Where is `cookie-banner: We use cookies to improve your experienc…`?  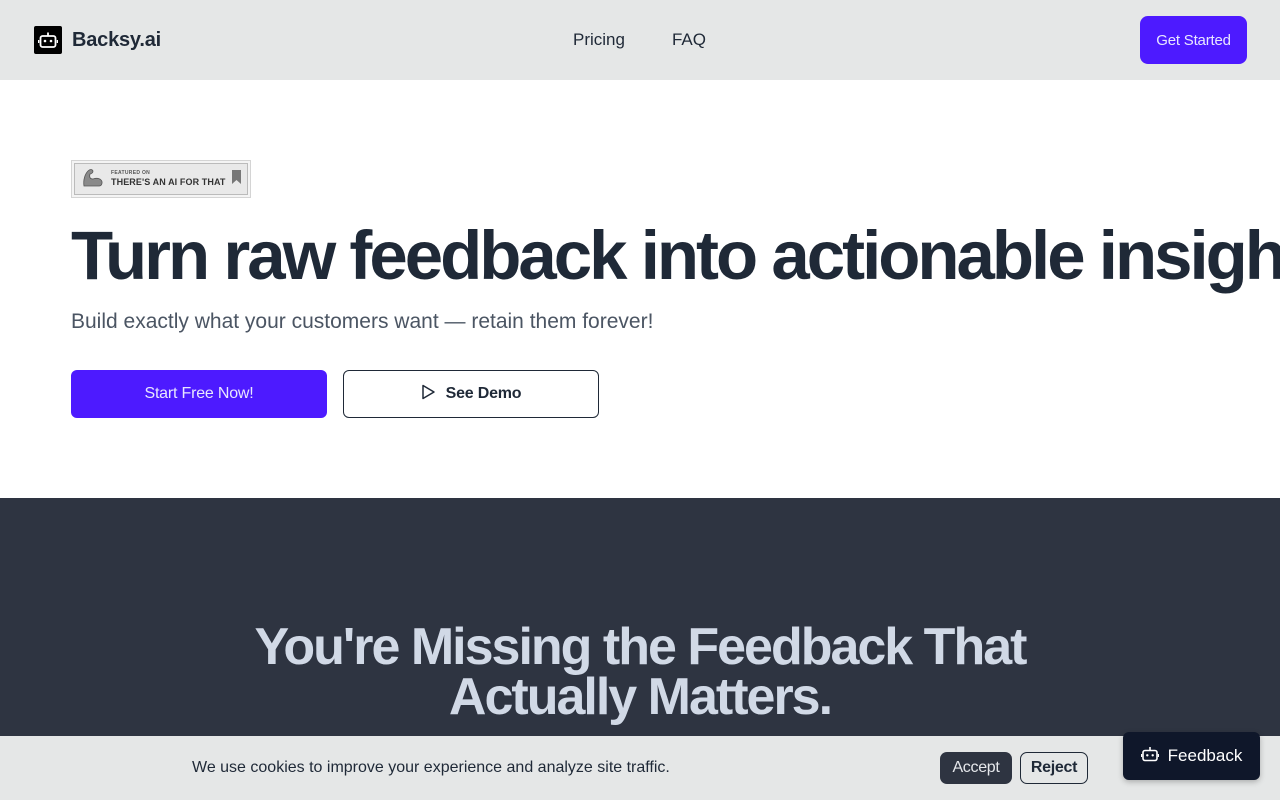 cookie-banner: We use cookies to improve your experienc… is located at coordinates (640, 768).